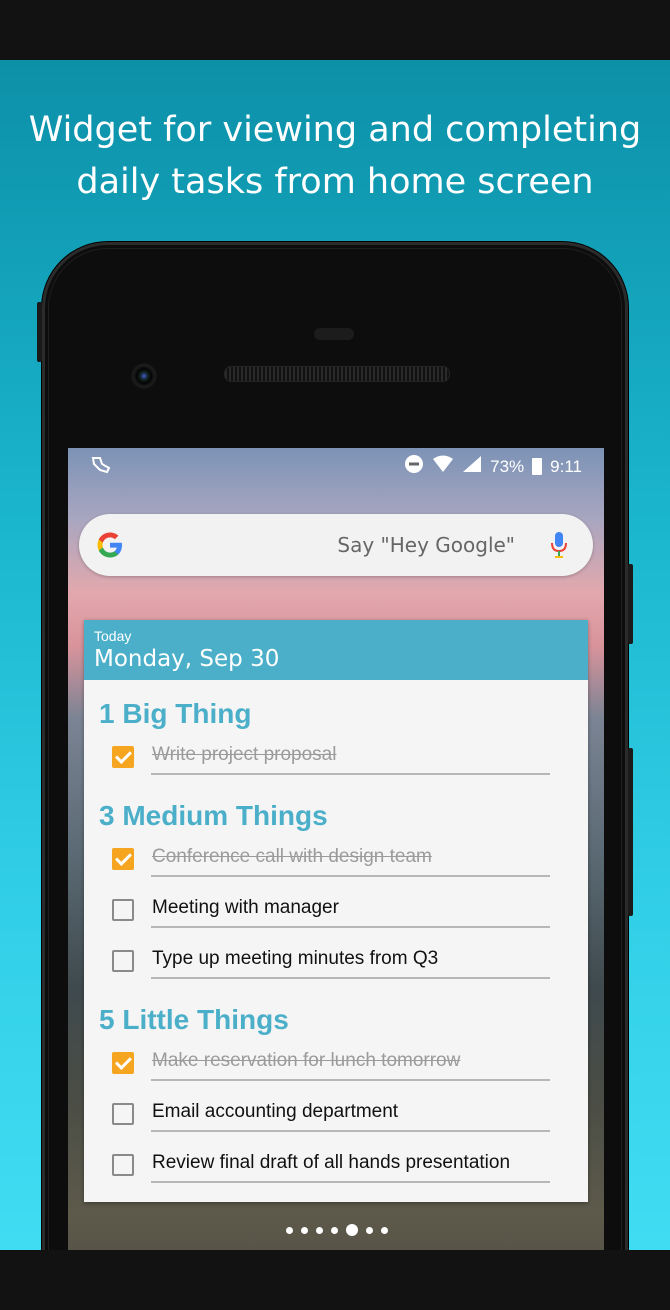  Describe the element at coordinates (213, 815) in the screenshot. I see `section-title-medium: 3 Medium Things` at that location.